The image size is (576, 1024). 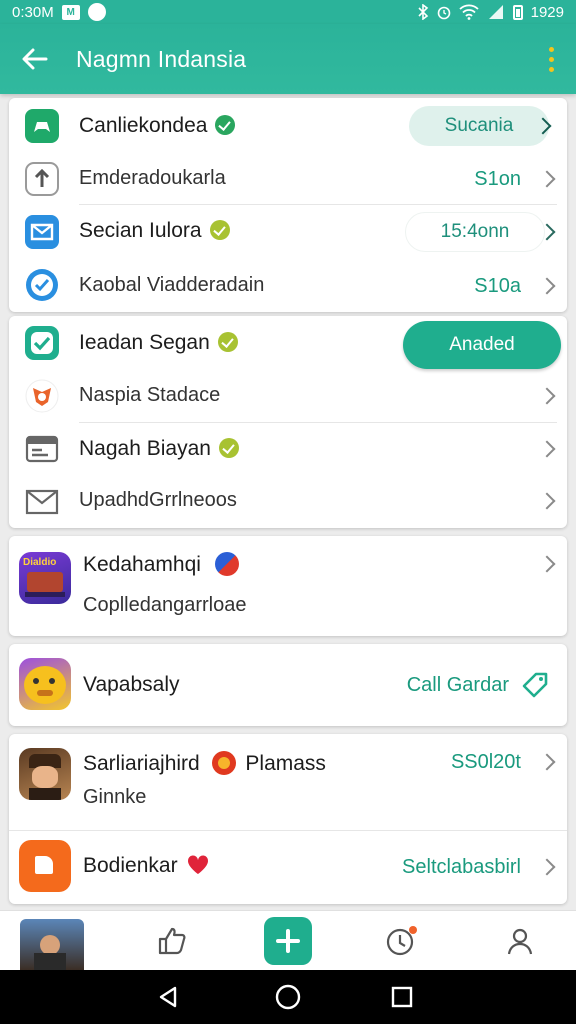 I want to click on game-thumbnail, so click(x=52, y=945).